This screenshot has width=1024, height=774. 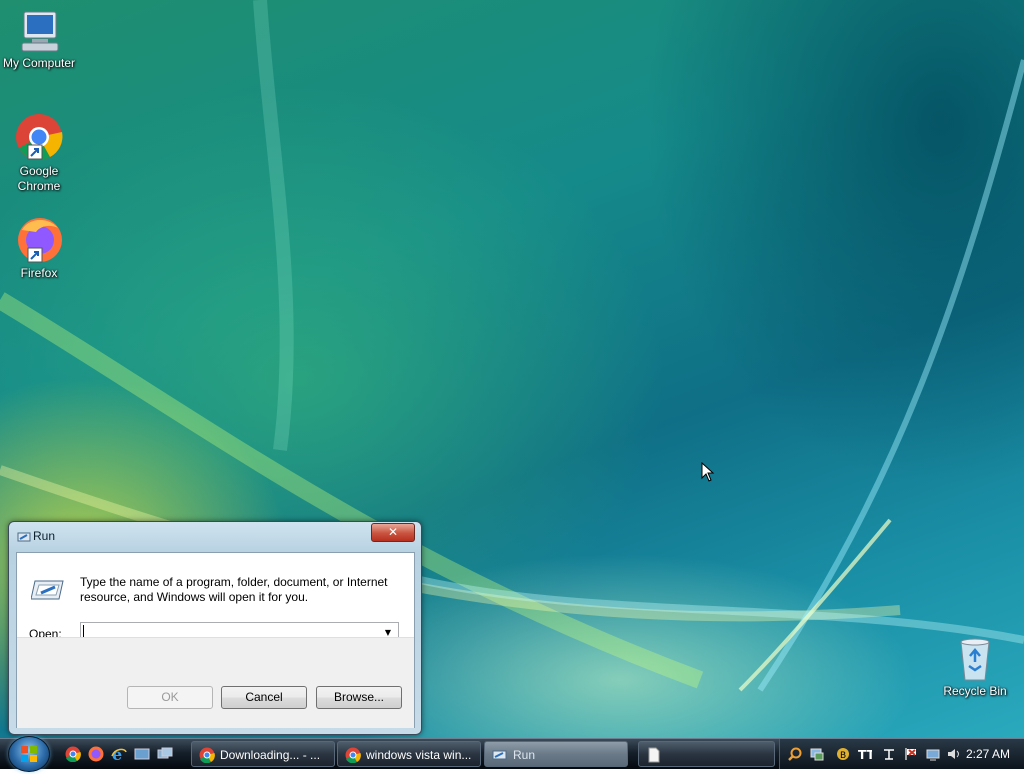 What do you see at coordinates (119, 754) in the screenshot?
I see `internet-explorer-icon: e` at bounding box center [119, 754].